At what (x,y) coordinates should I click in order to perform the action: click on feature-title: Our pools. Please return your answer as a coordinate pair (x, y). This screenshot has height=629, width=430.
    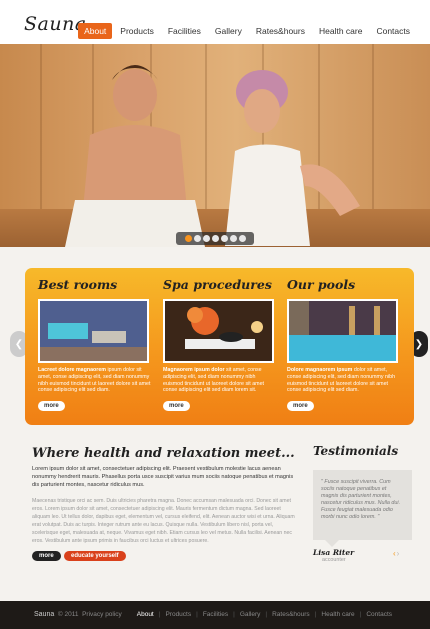
    Looking at the image, I should click on (321, 284).